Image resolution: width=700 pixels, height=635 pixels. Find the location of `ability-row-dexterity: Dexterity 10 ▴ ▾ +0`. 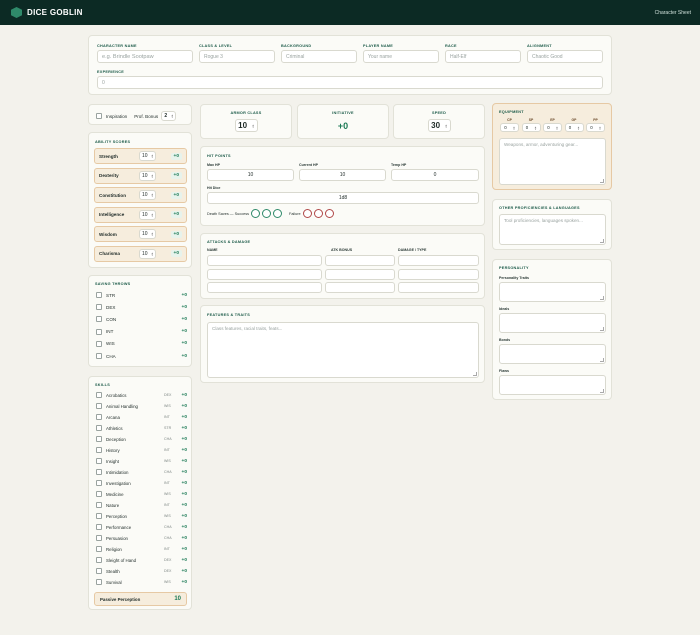

ability-row-dexterity: Dexterity 10 ▴ ▾ +0 is located at coordinates (140, 175).